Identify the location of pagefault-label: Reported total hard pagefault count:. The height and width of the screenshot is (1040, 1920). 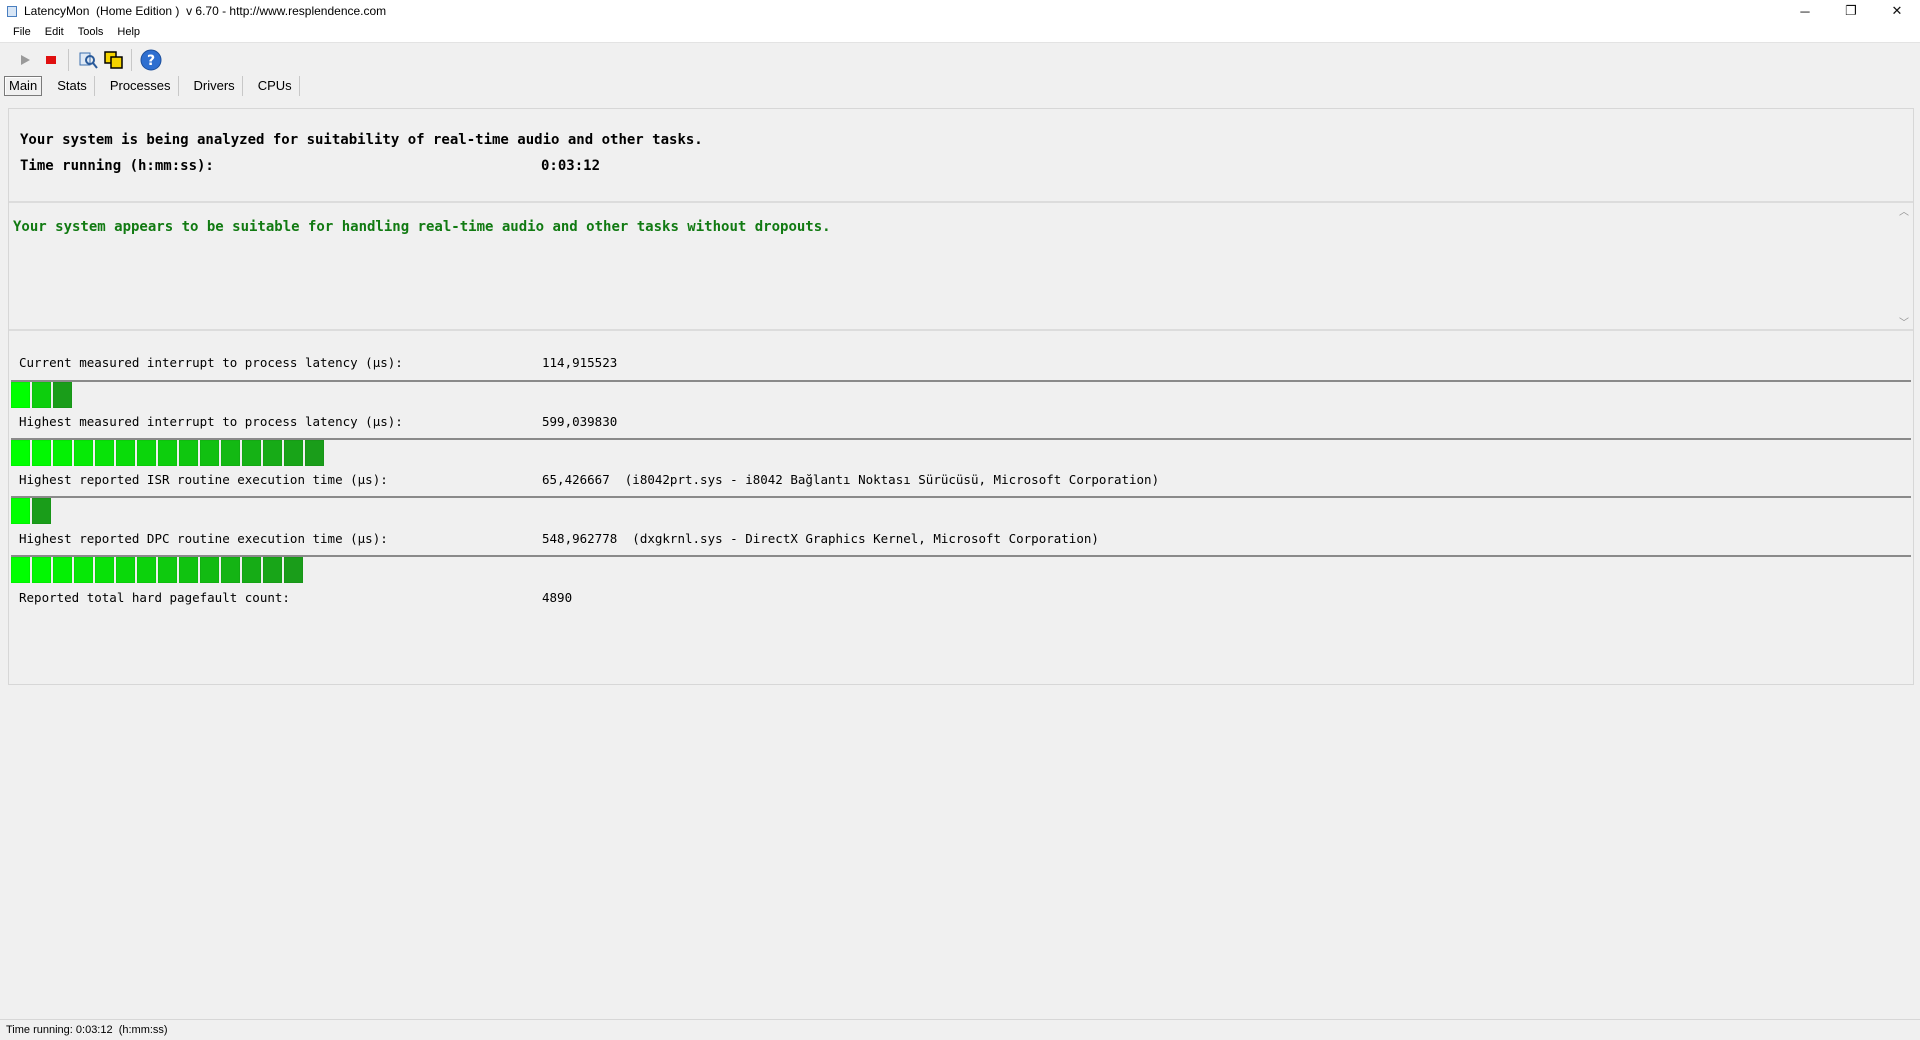
(154, 597).